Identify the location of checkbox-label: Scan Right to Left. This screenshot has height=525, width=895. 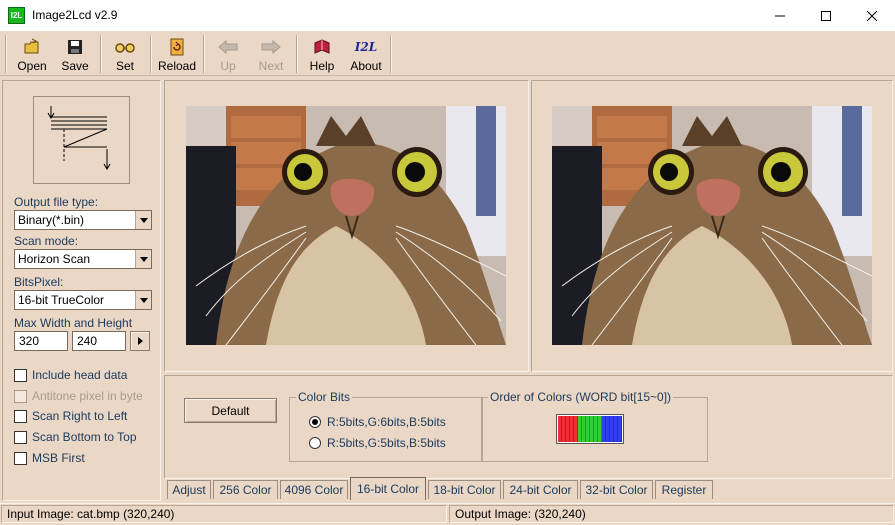
(80, 416).